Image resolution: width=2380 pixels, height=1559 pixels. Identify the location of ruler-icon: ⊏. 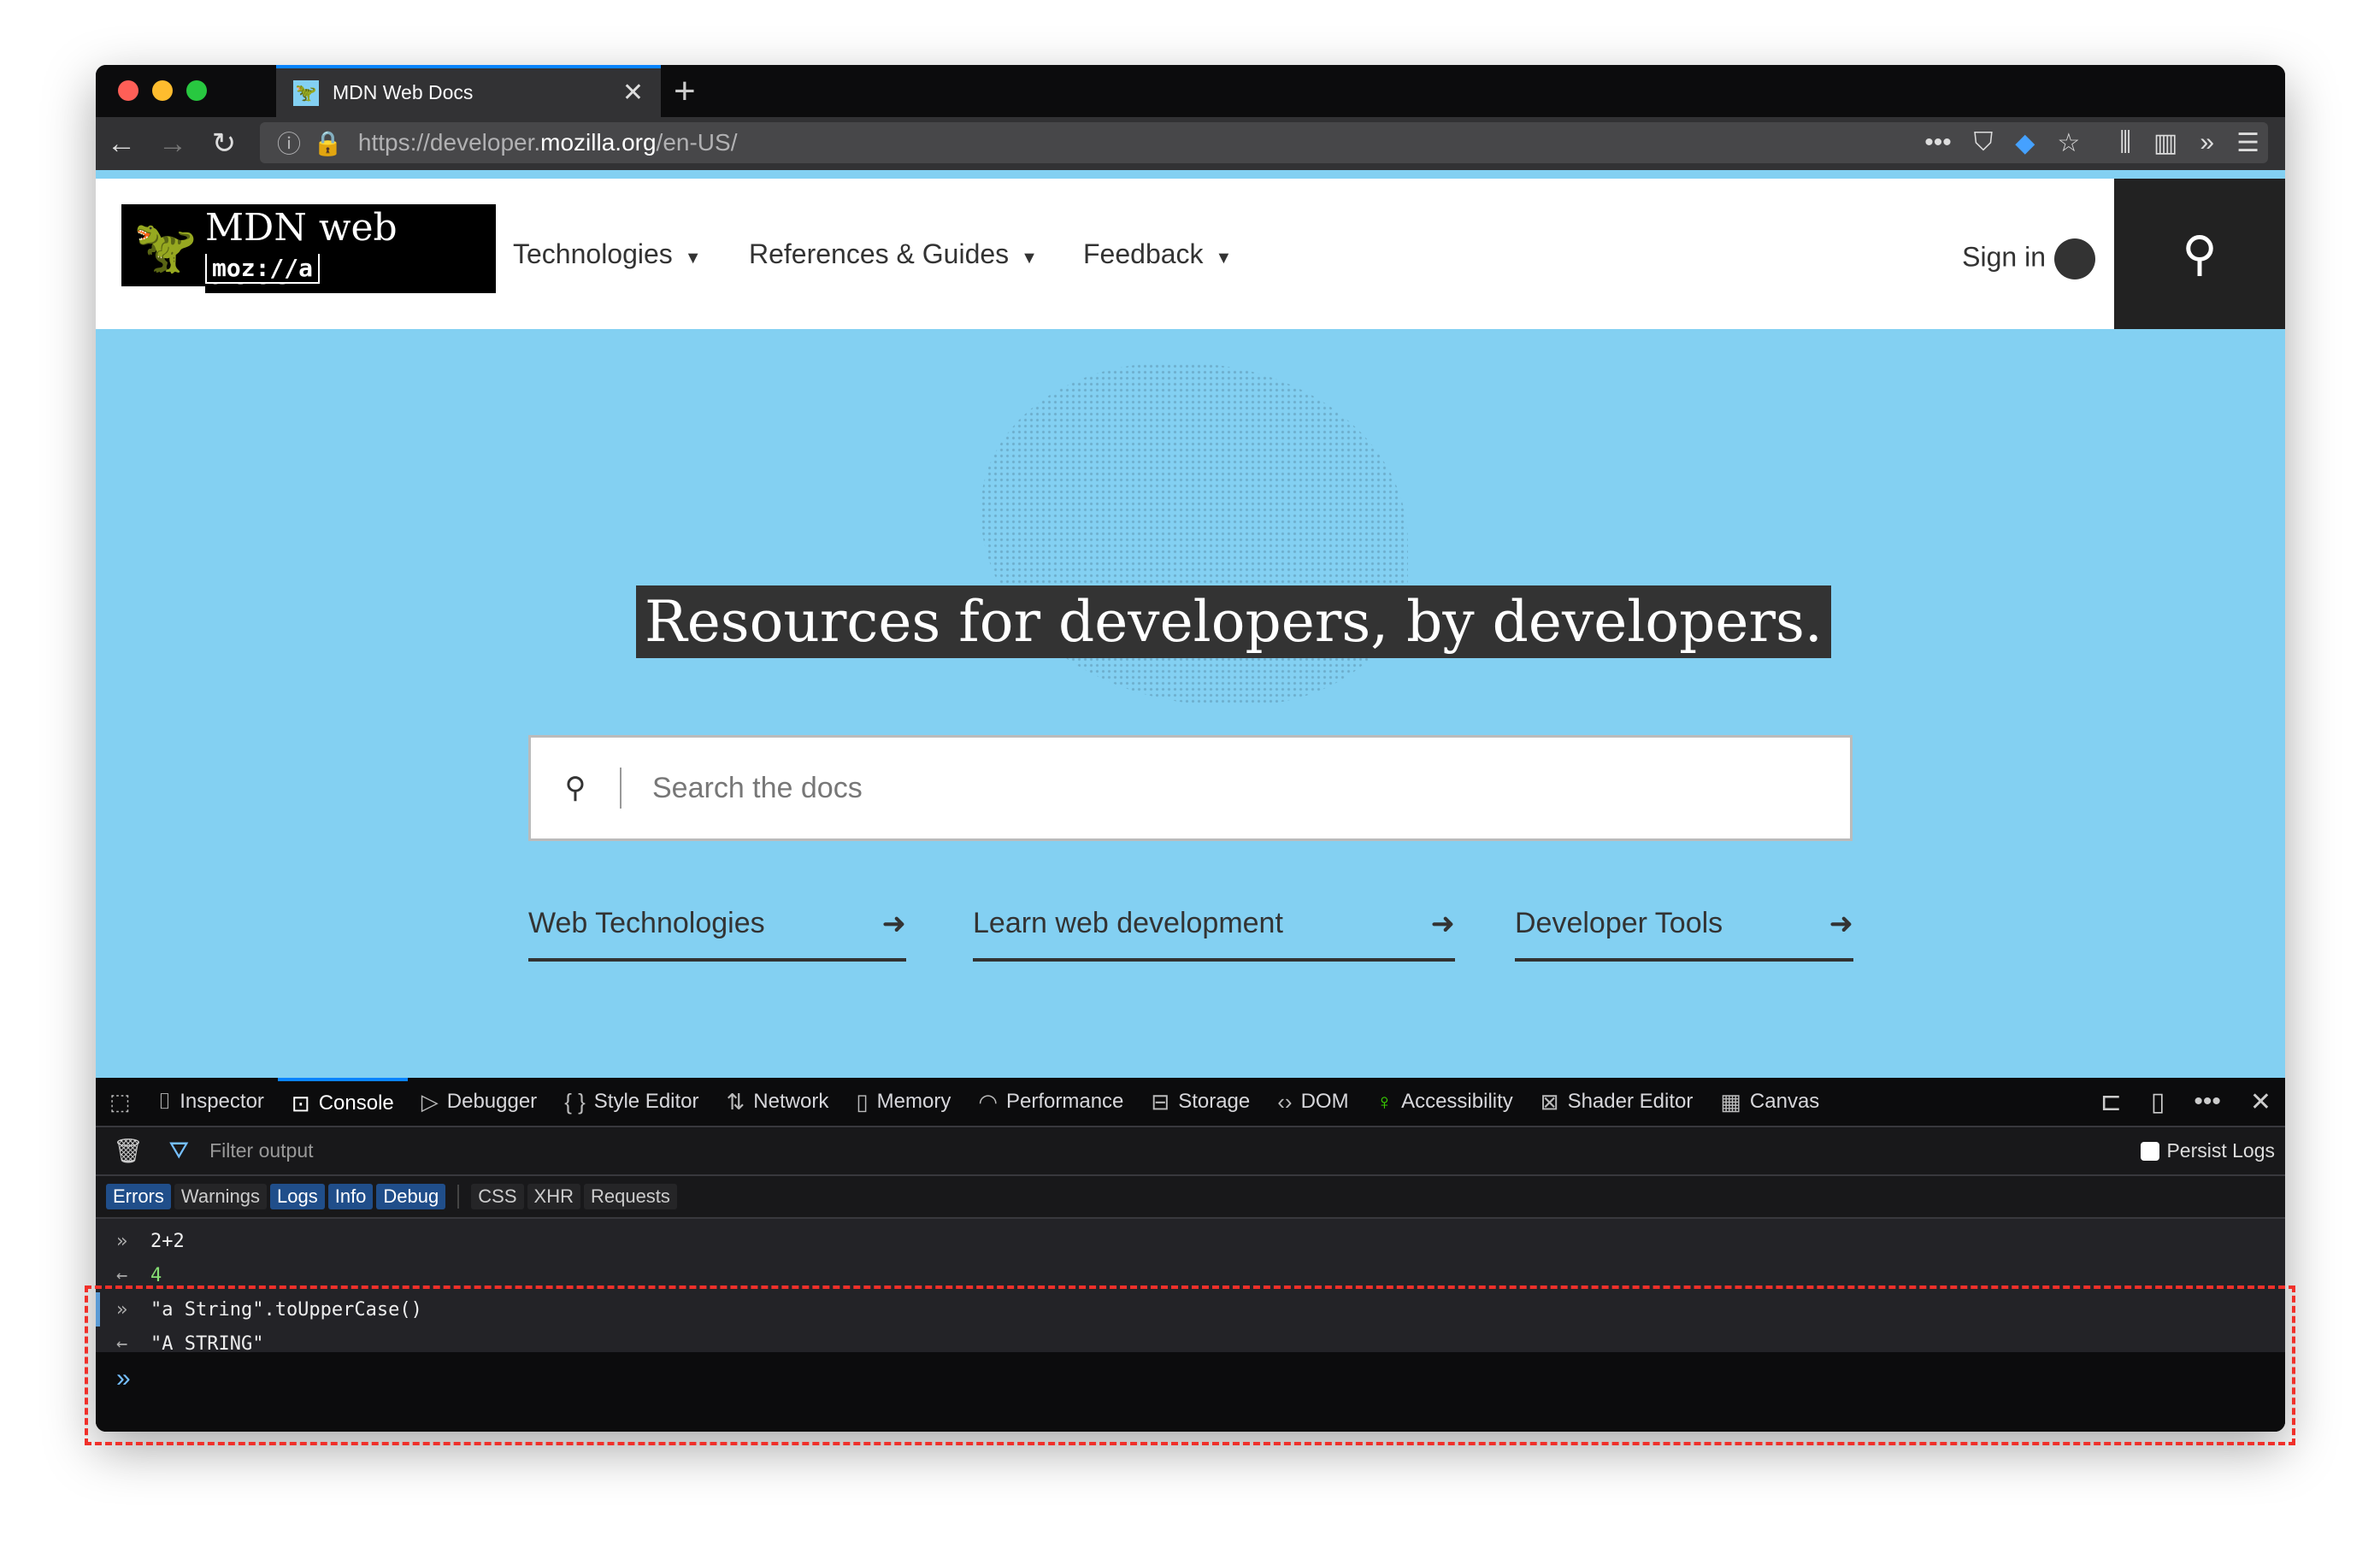
(2111, 1102).